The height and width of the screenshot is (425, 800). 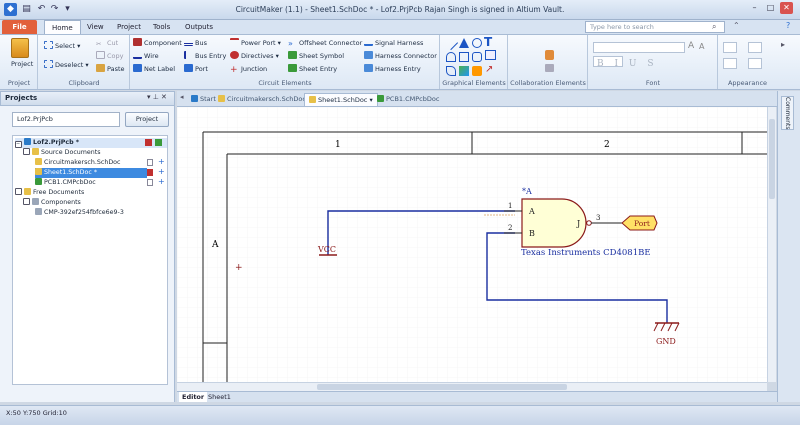 I want to click on bus-button: Bus, so click(x=195, y=43).